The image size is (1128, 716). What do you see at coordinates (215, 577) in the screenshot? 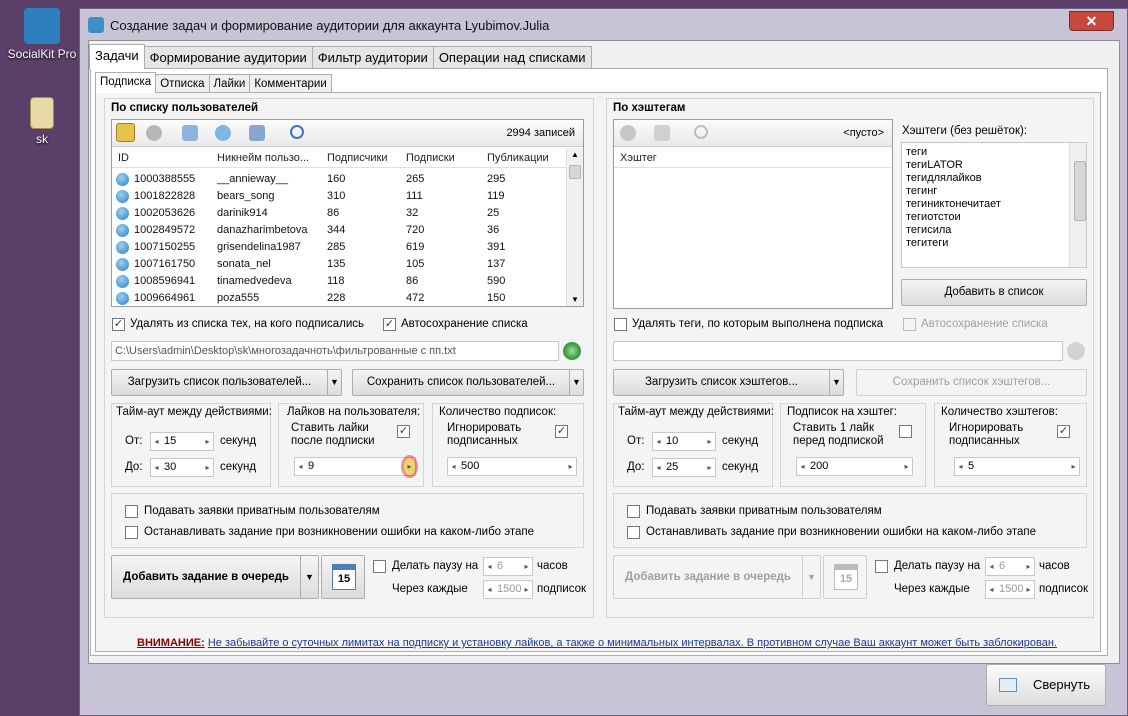
I see `add-task-button: Добавить задание в очередь ▼` at bounding box center [215, 577].